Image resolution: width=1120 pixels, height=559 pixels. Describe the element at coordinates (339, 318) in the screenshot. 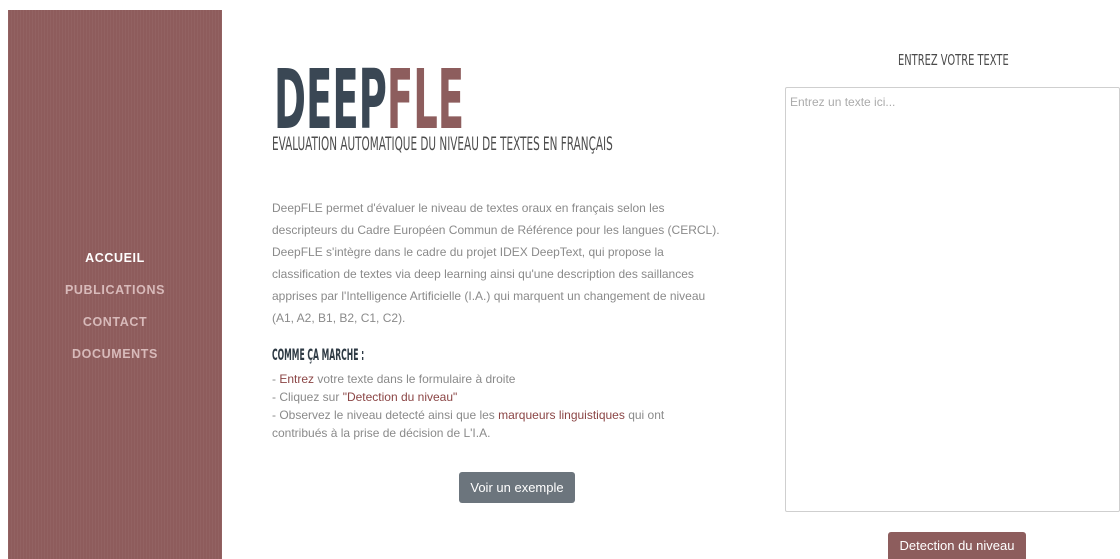

I see `intro-line: (A1, A2, B1, B2, C1, C2).` at that location.